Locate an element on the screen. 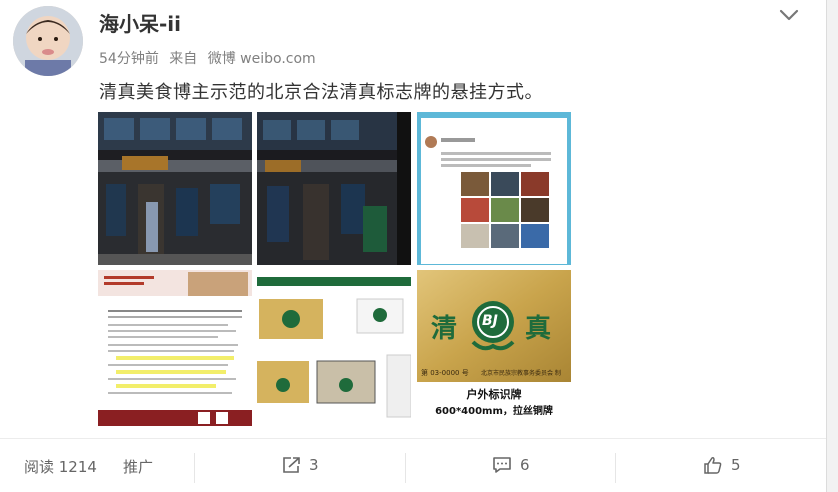 The image size is (838, 492). like-button: 5 is located at coordinates (722, 465).